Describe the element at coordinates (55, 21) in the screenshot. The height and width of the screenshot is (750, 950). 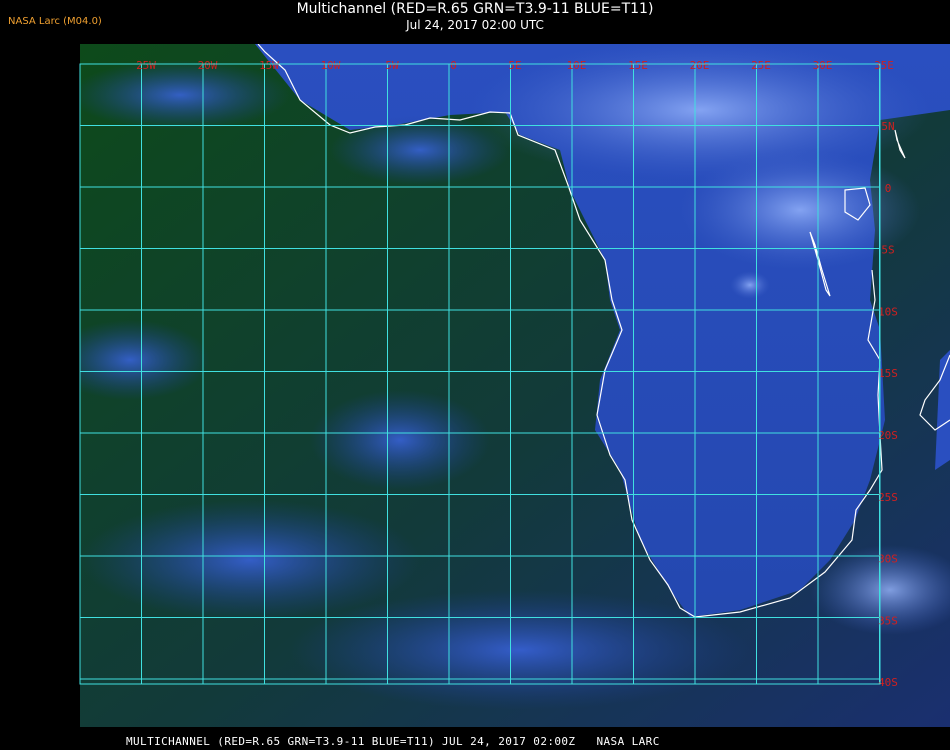
I see `credit-label: NASA Larc (M04.0)` at that location.